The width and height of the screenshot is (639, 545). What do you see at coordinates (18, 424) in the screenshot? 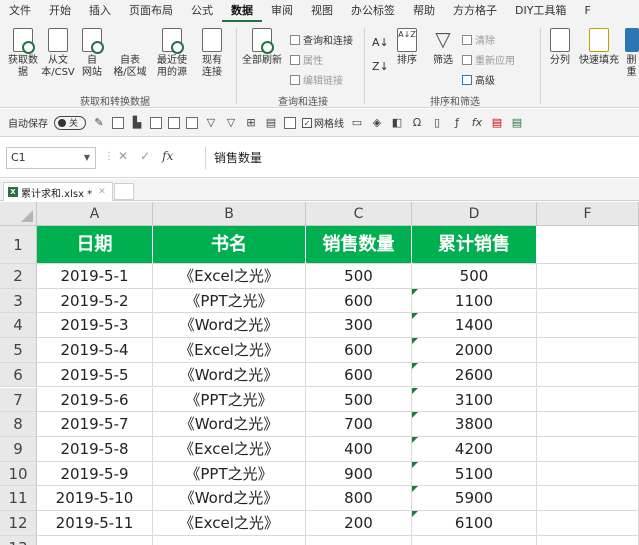
I see `row-header: 8` at bounding box center [18, 424].